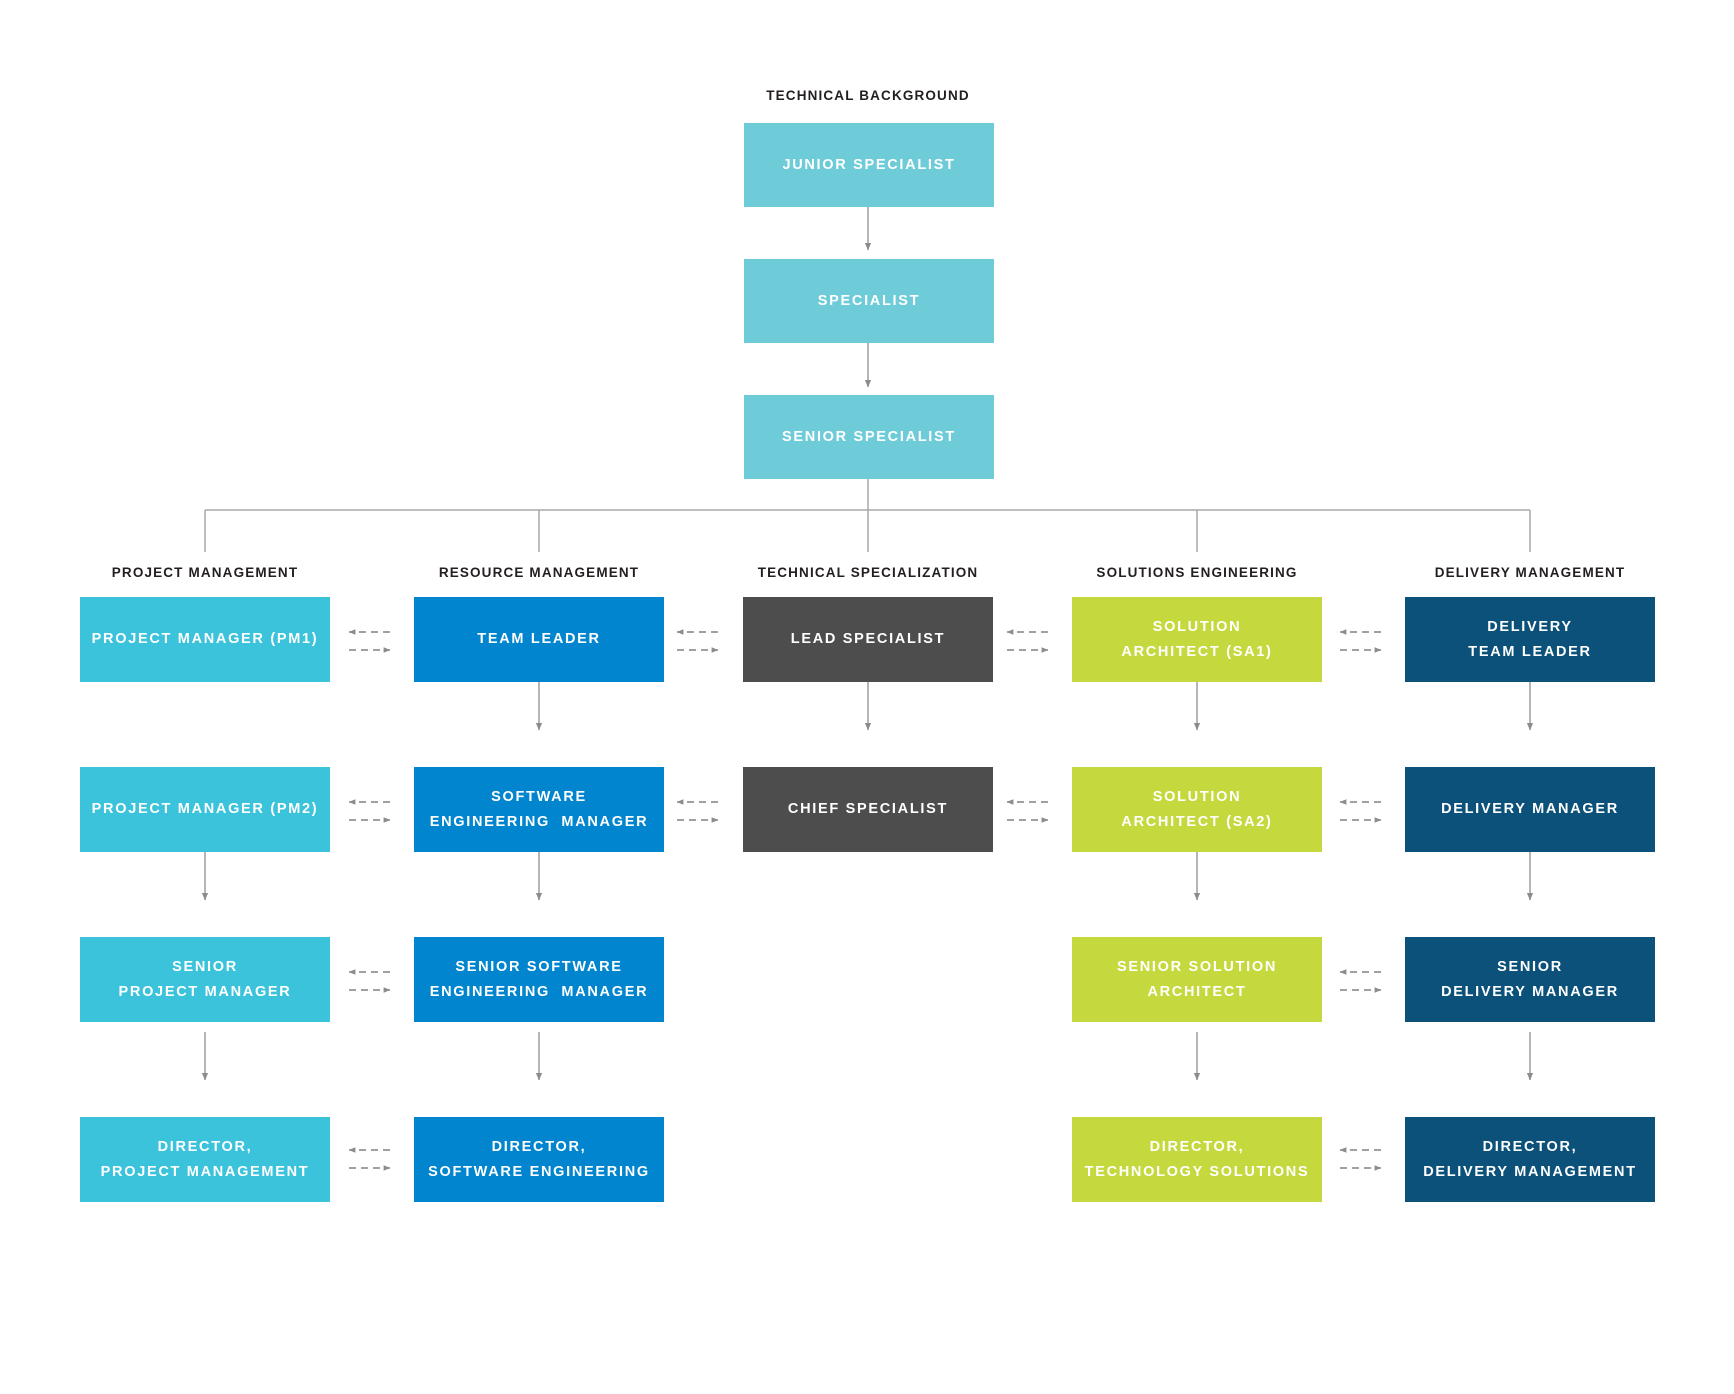  I want to click on box-label: JUNIOR SPECIALIST, so click(869, 164).